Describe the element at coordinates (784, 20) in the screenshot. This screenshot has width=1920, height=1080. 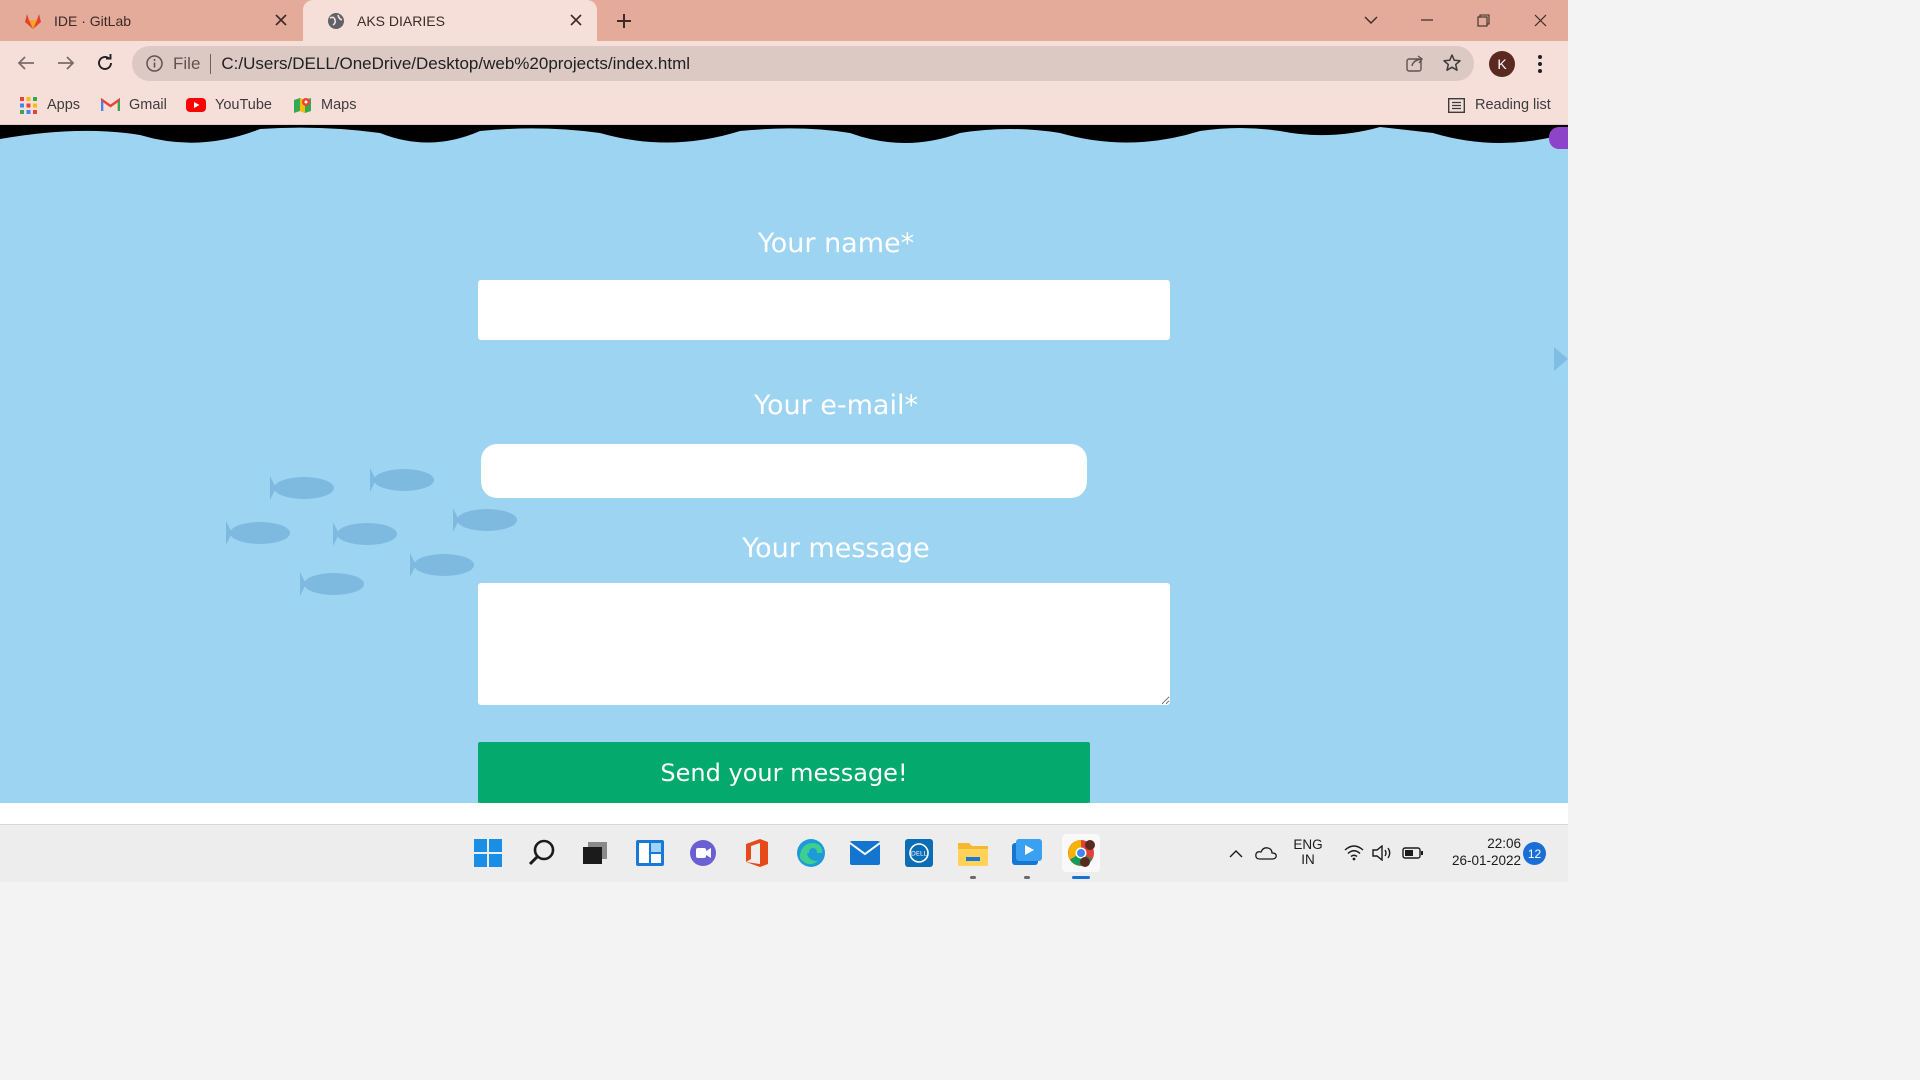
I see `browser-tab-strip: IDE · GitLab AKS DIARIES` at that location.